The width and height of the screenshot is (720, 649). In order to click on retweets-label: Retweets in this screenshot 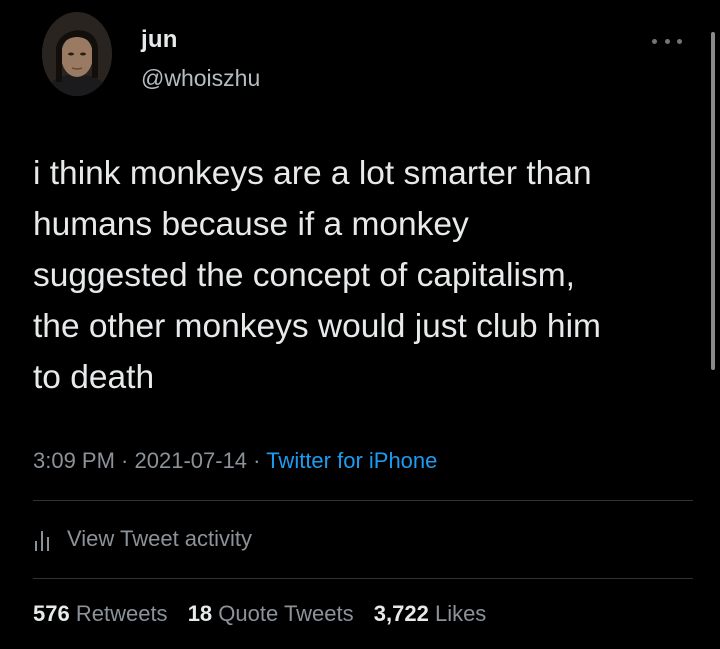, I will do `click(121, 613)`.